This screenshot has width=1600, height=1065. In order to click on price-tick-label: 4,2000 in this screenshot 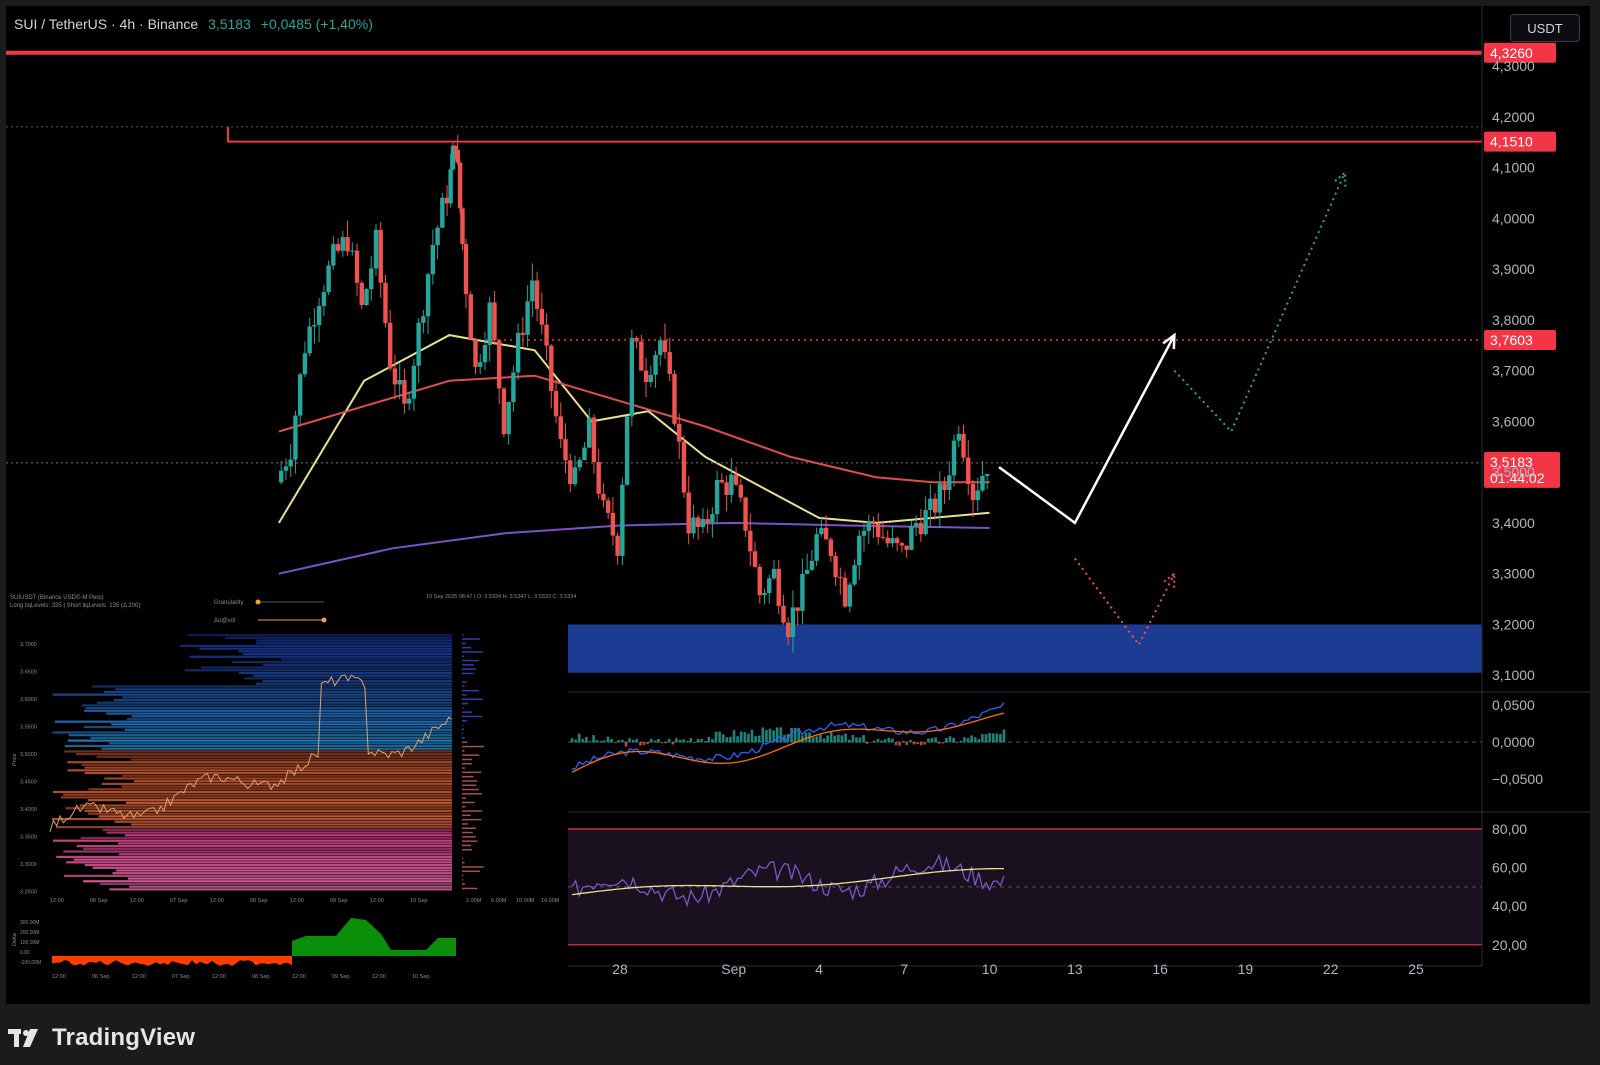, I will do `click(1513, 117)`.